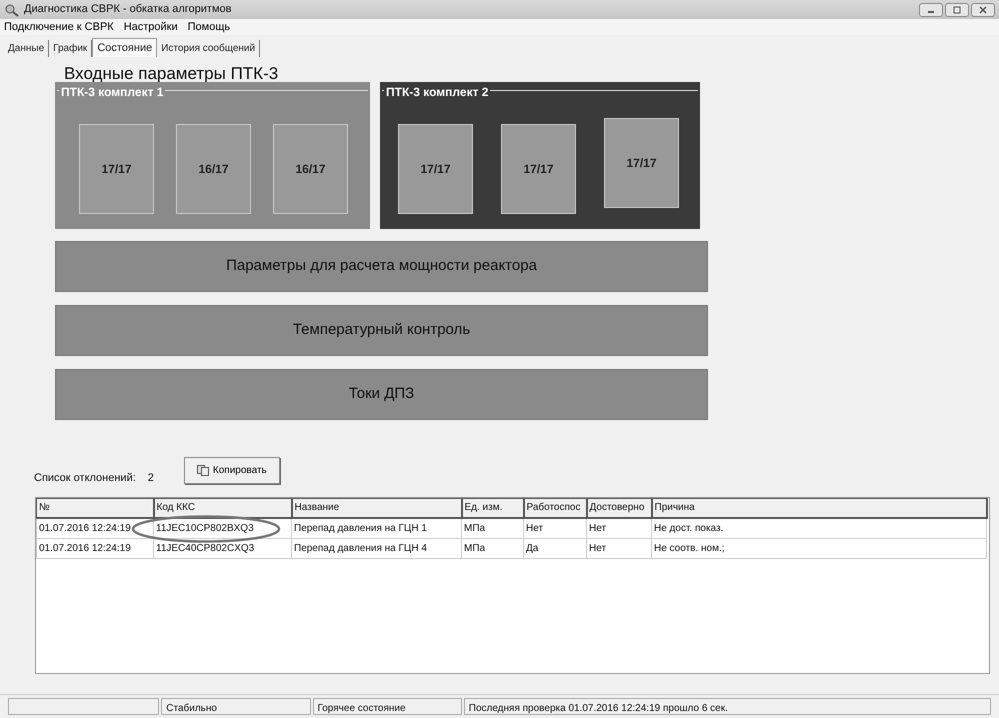 Image resolution: width=999 pixels, height=718 pixels. What do you see at coordinates (931, 9) in the screenshot?
I see `minimize-button` at bounding box center [931, 9].